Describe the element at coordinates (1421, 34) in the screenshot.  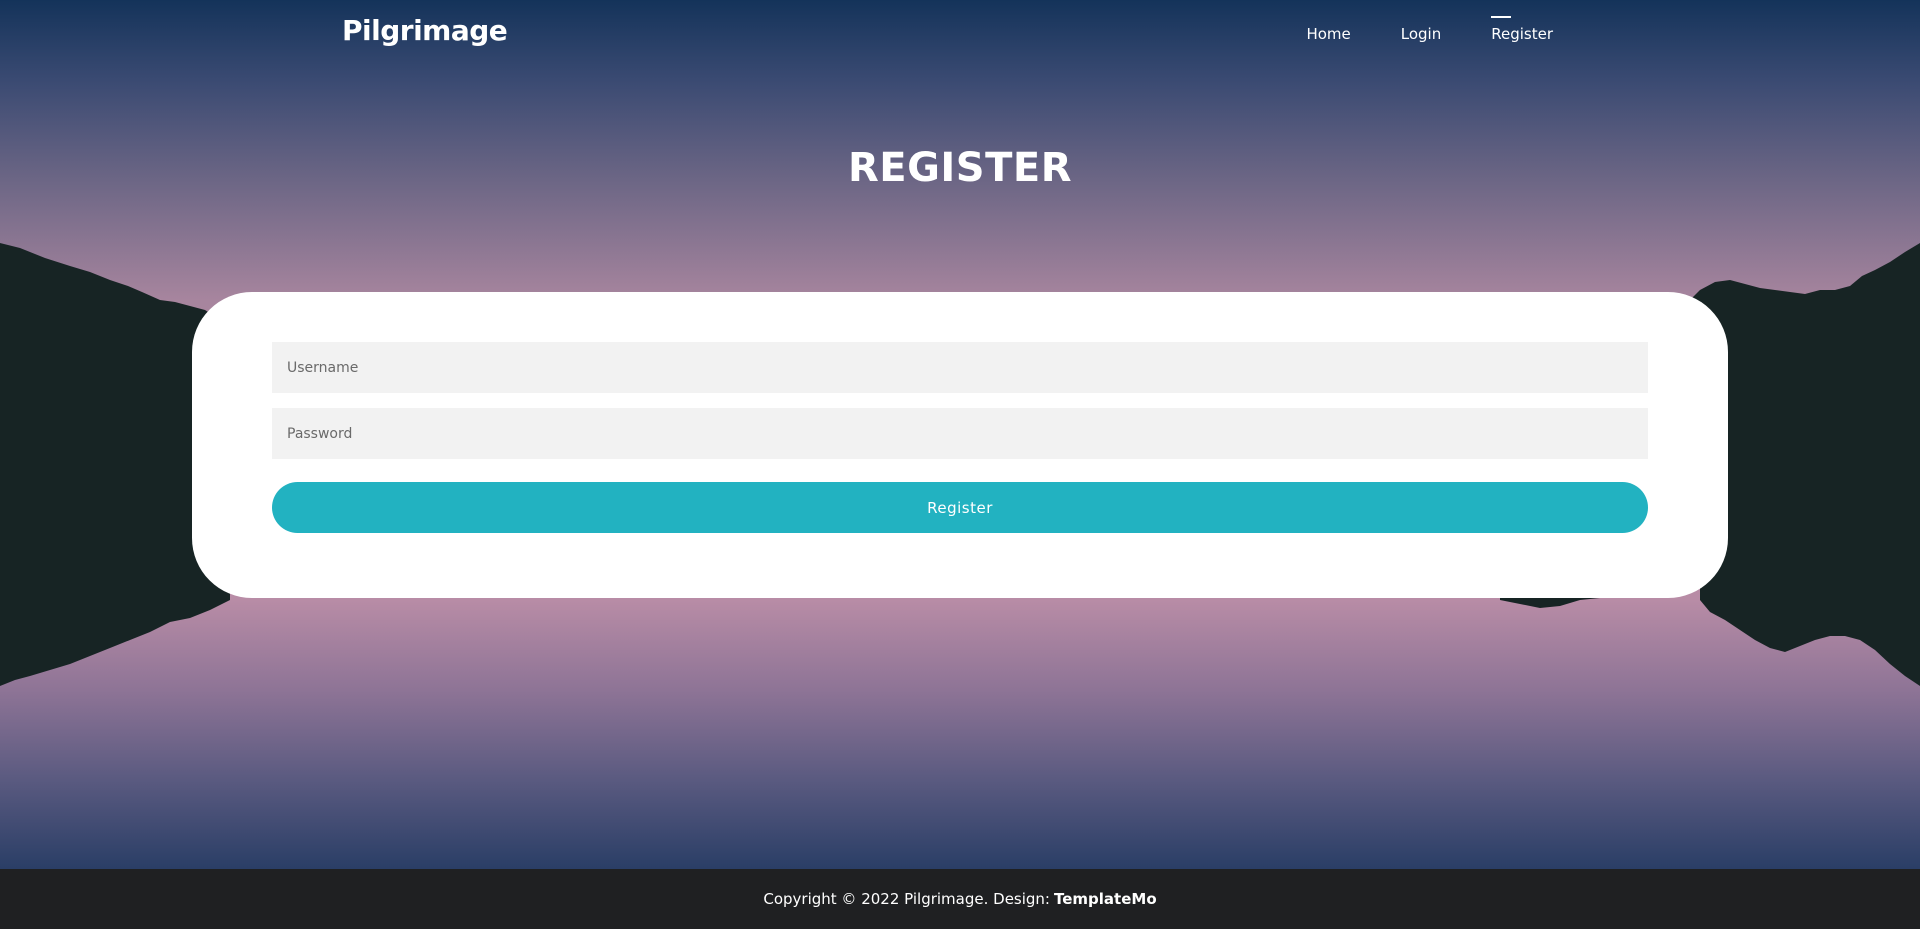
I see `nav-login-link: Login` at that location.